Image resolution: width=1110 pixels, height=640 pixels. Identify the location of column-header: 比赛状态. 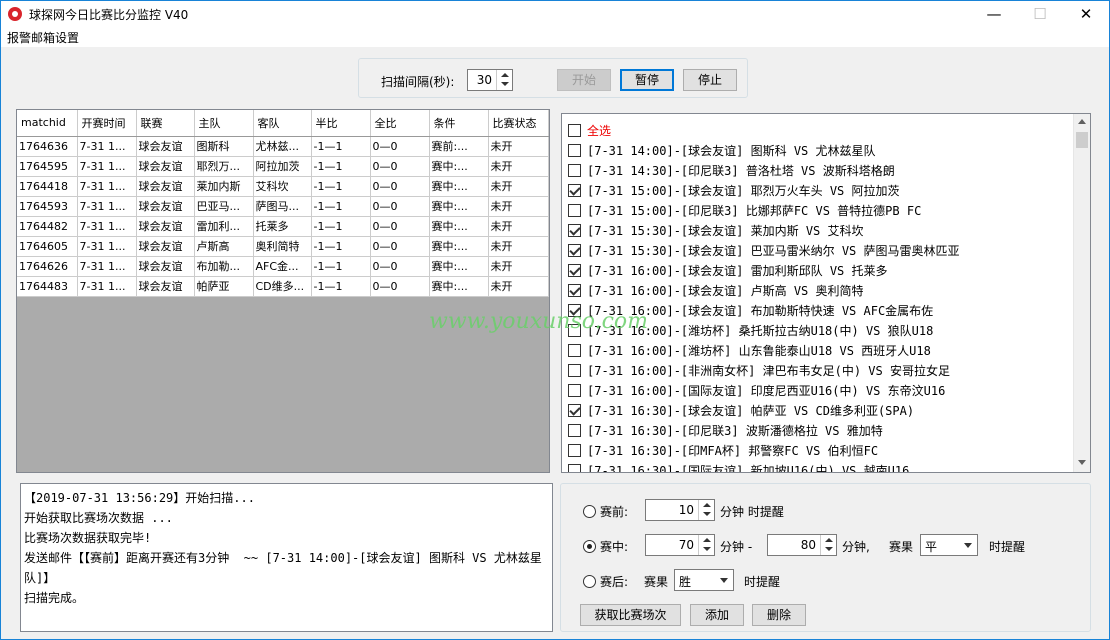
(518, 123).